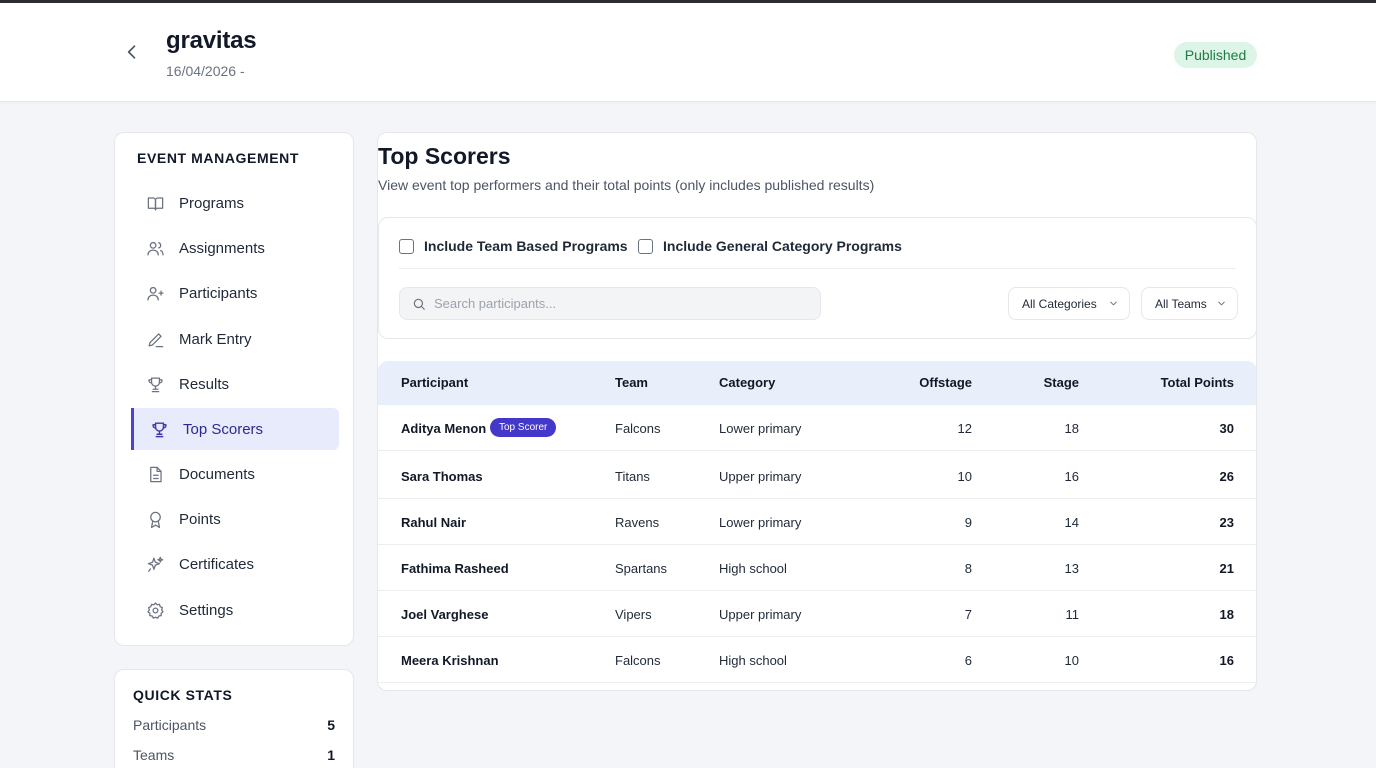  What do you see at coordinates (1071, 660) in the screenshot?
I see `stage-cell: 10` at bounding box center [1071, 660].